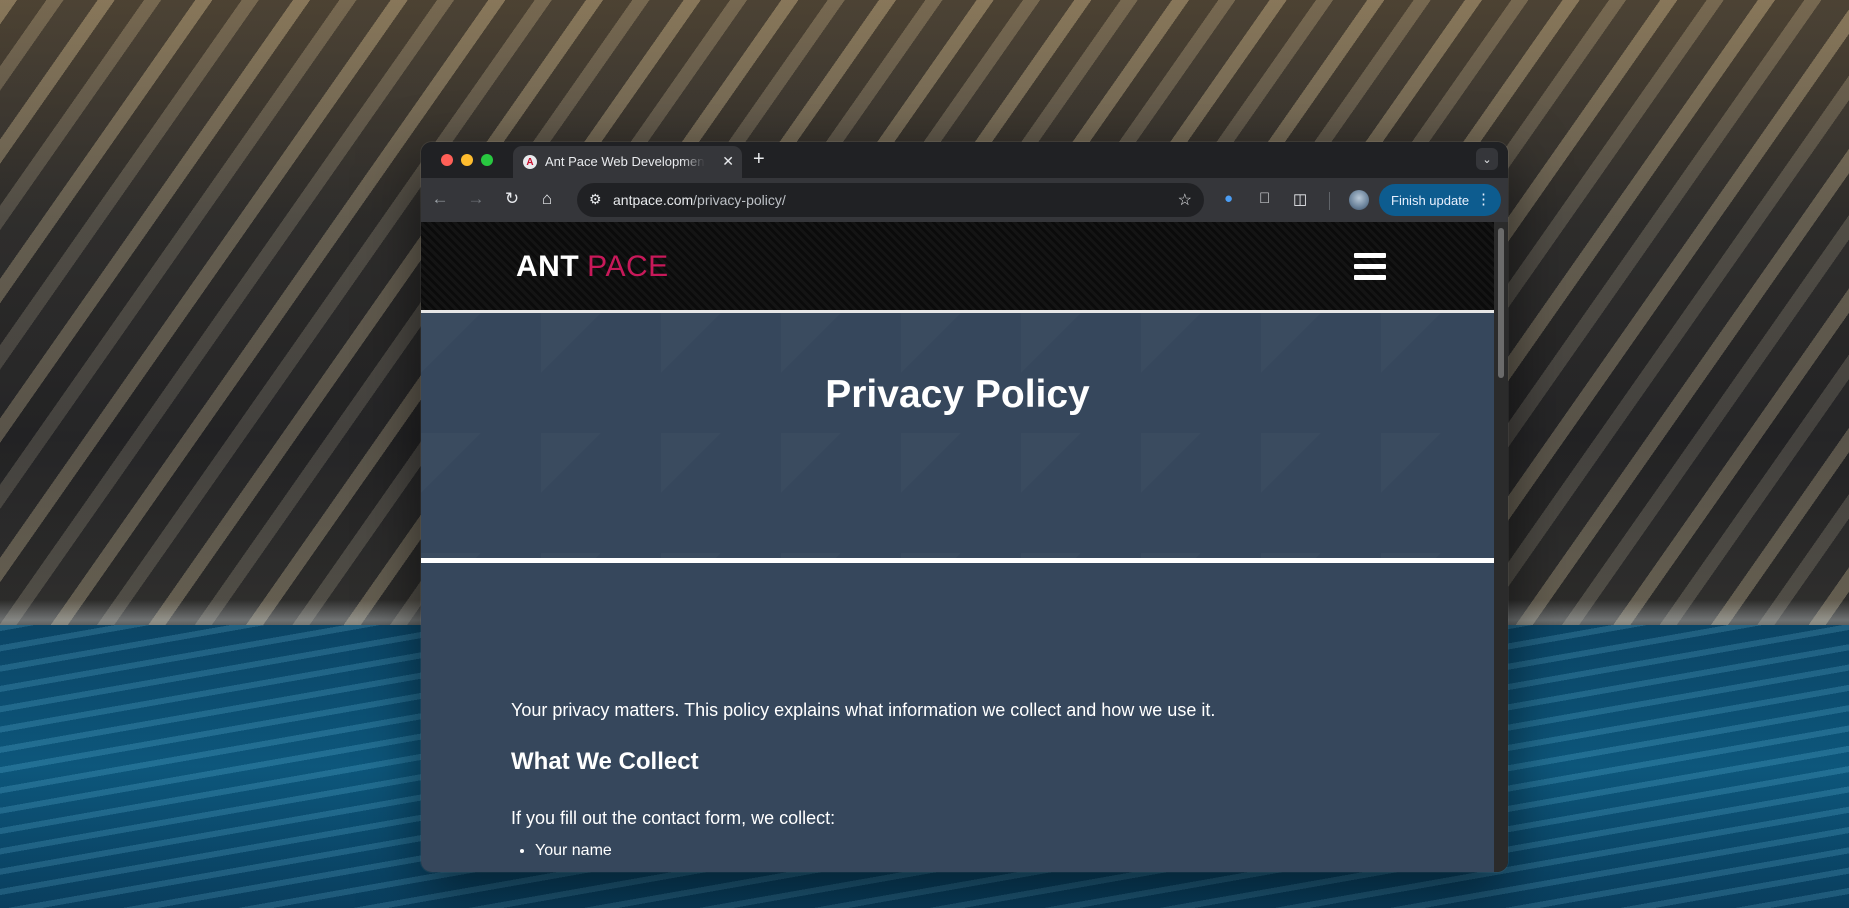 This screenshot has width=1849, height=908. Describe the element at coordinates (595, 199) in the screenshot. I see `site-info-icon: ⚙` at that location.